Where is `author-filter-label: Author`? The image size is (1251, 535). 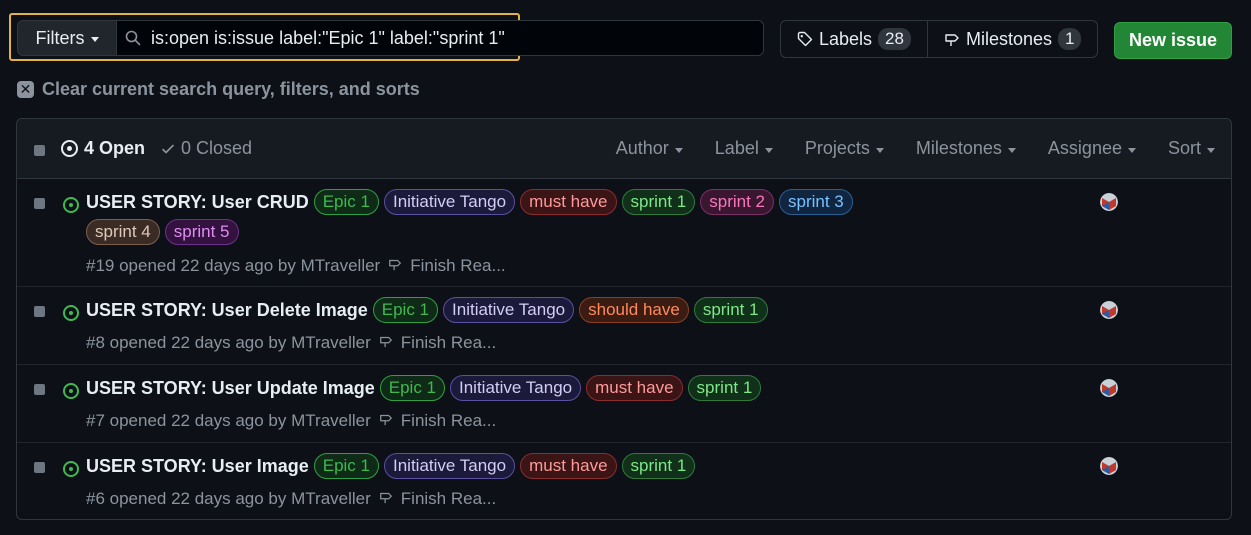
author-filter-label: Author is located at coordinates (642, 148).